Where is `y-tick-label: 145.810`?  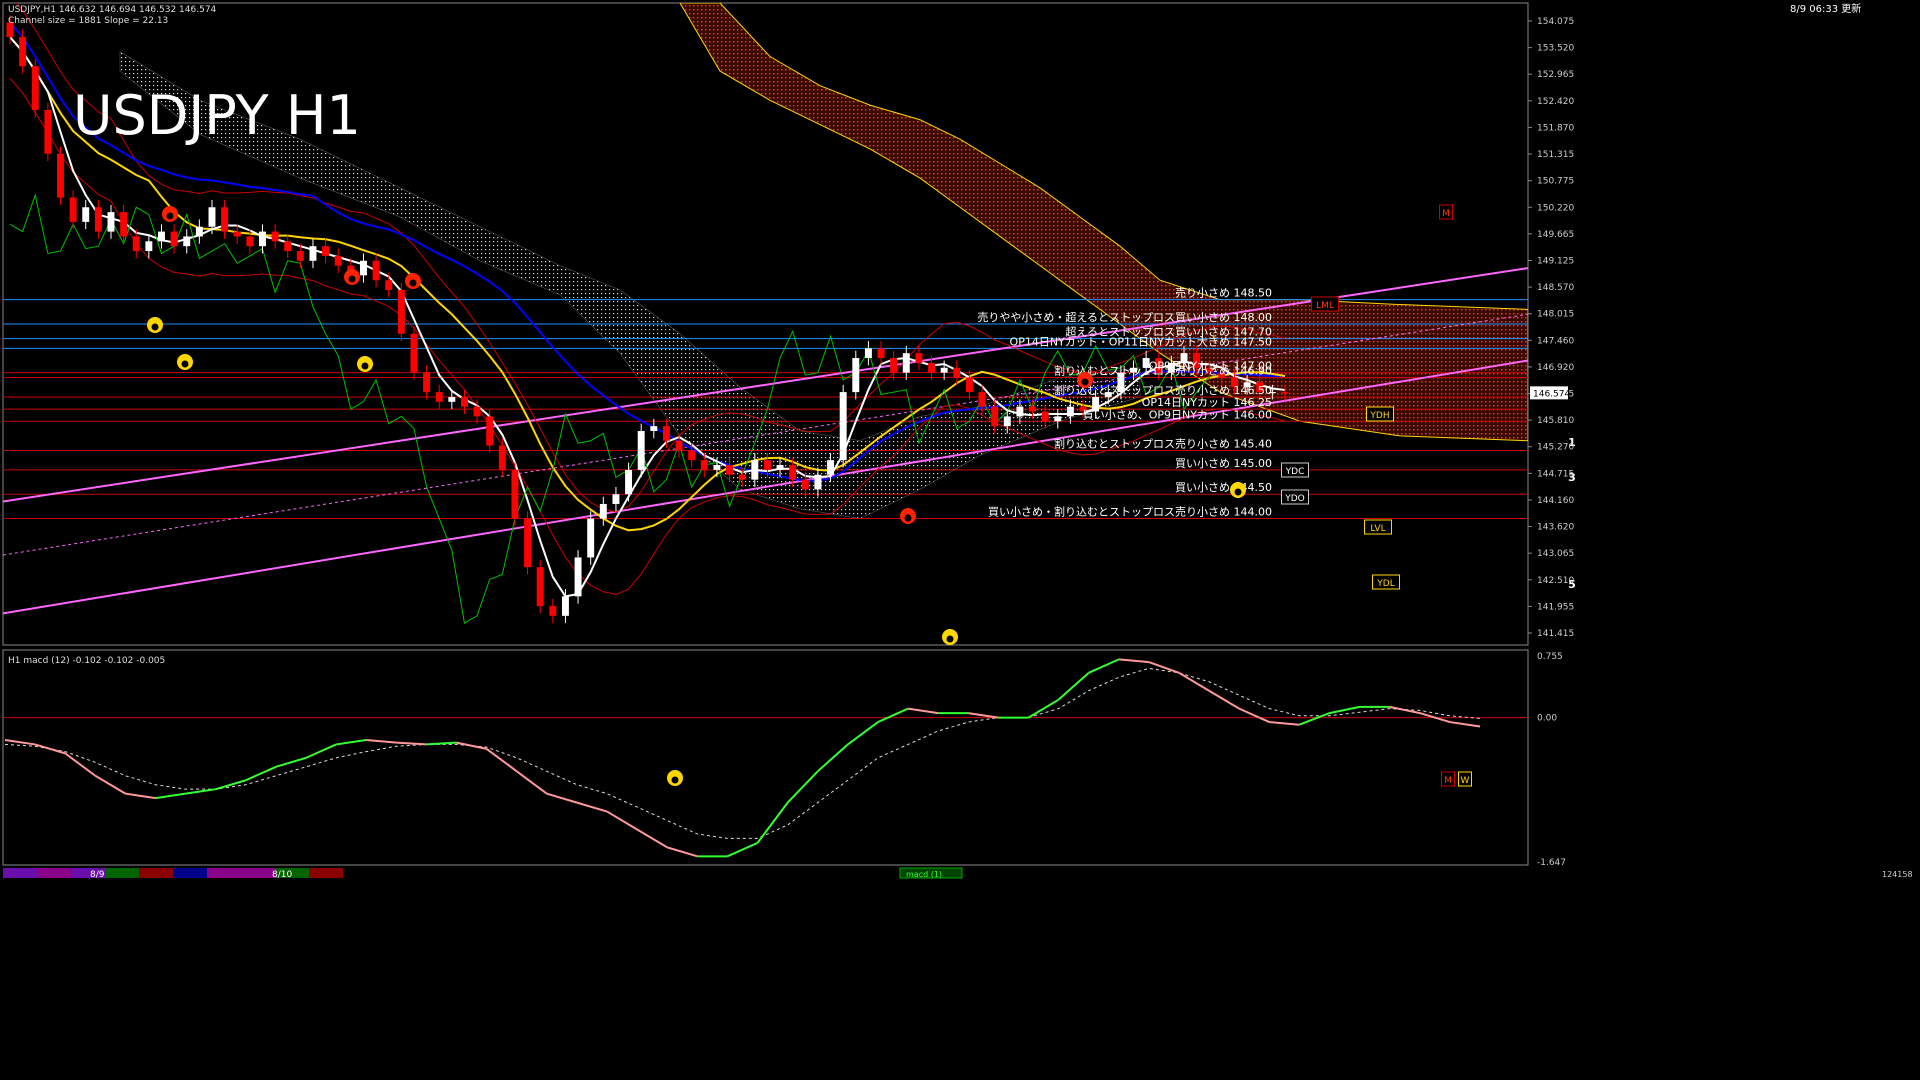
y-tick-label: 145.810 is located at coordinates (1555, 421).